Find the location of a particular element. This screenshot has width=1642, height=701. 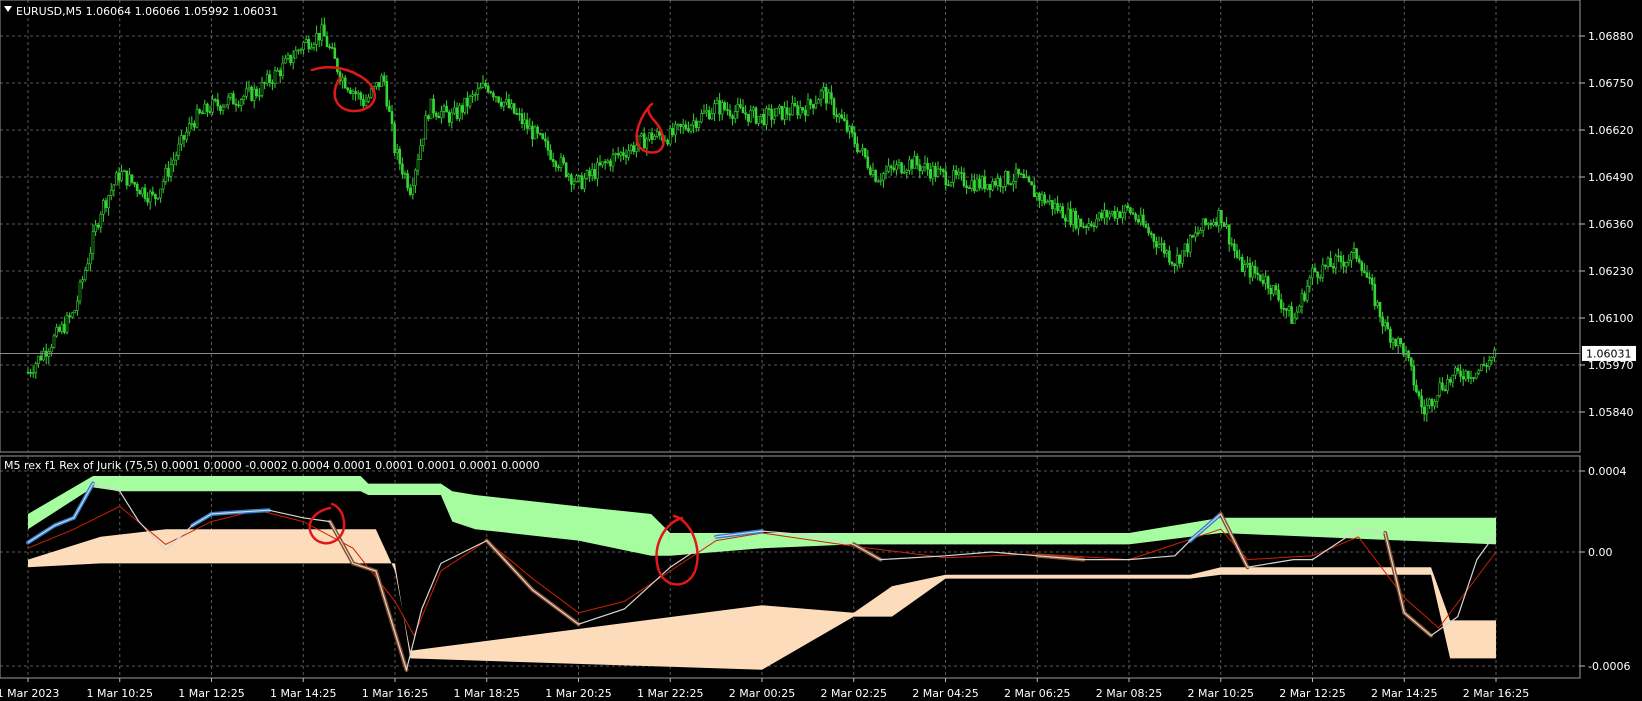

price-tick-label: 1.05970 is located at coordinates (1611, 365).